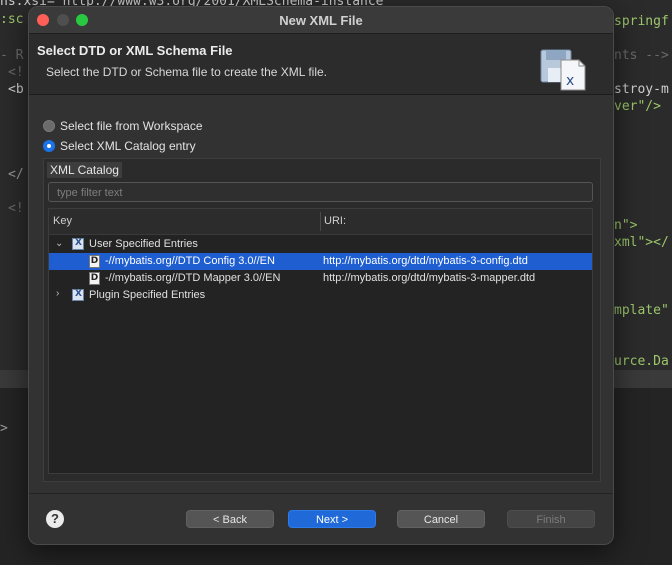  What do you see at coordinates (57, 293) in the screenshot?
I see `chevron-right-icon: ›` at bounding box center [57, 293].